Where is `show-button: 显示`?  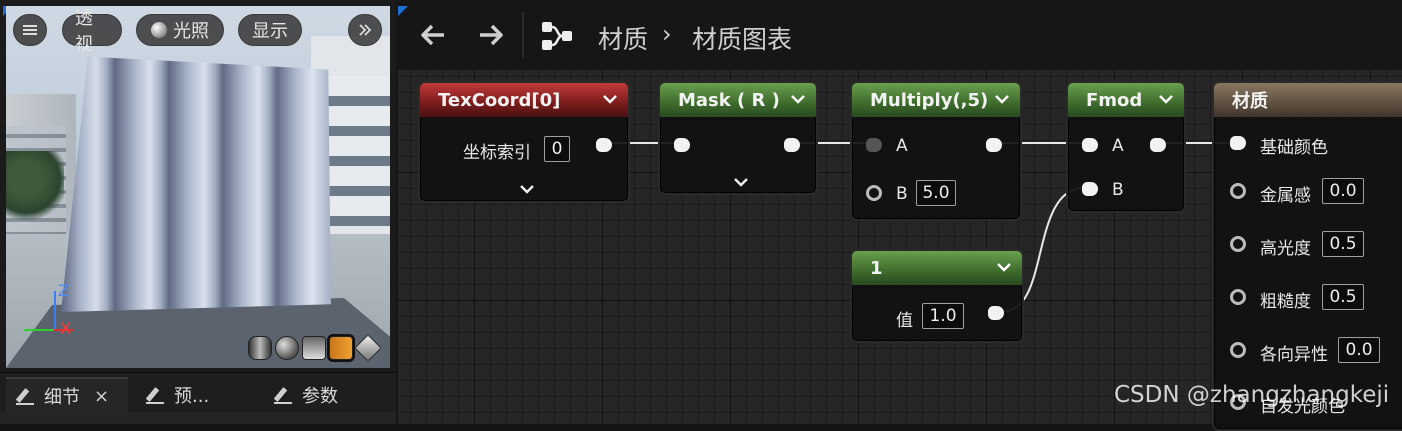
show-button: 显示 is located at coordinates (270, 30).